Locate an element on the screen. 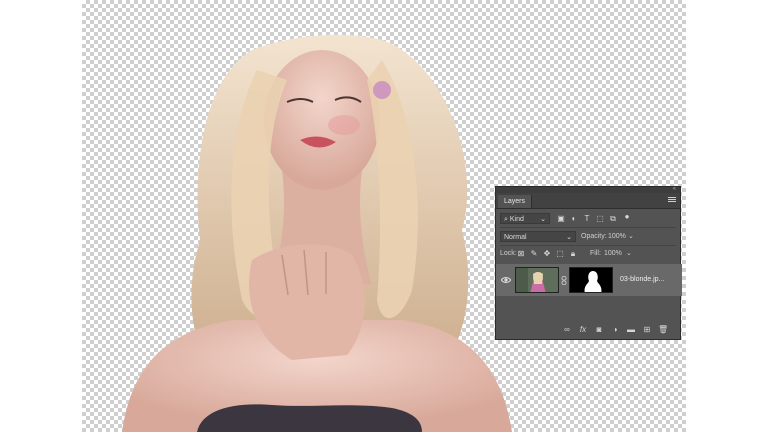  link-layers-icon: ∞ is located at coordinates (567, 330).